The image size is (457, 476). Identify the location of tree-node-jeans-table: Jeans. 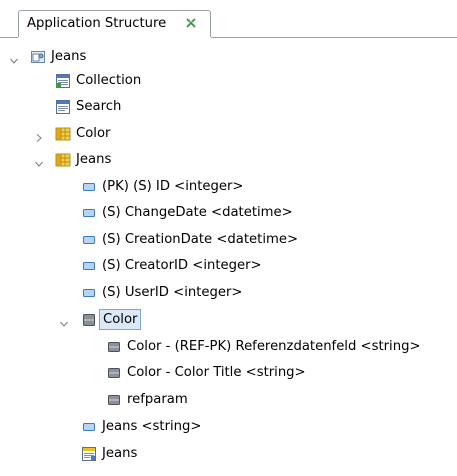
(228, 160).